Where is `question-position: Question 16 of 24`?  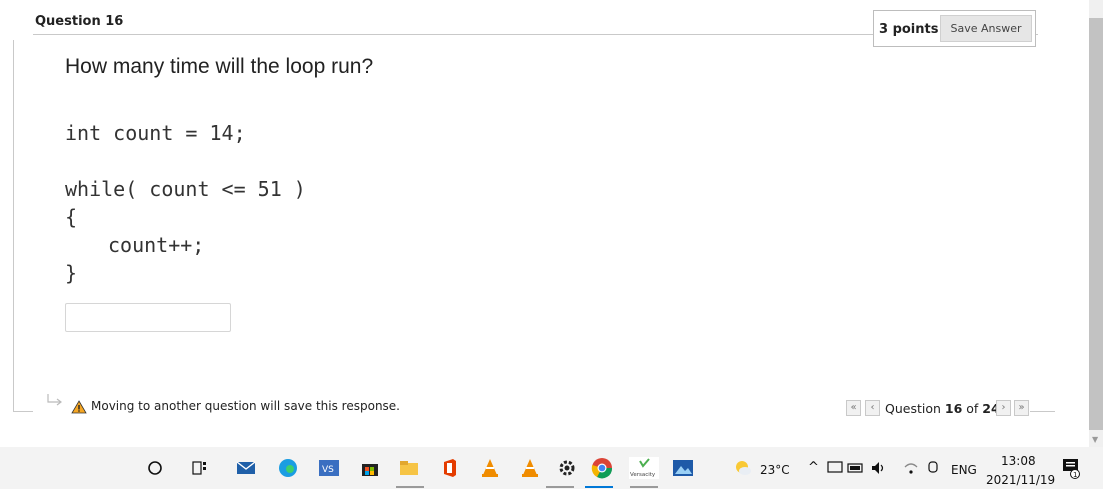
question-position: Question 16 of 24 is located at coordinates (942, 408).